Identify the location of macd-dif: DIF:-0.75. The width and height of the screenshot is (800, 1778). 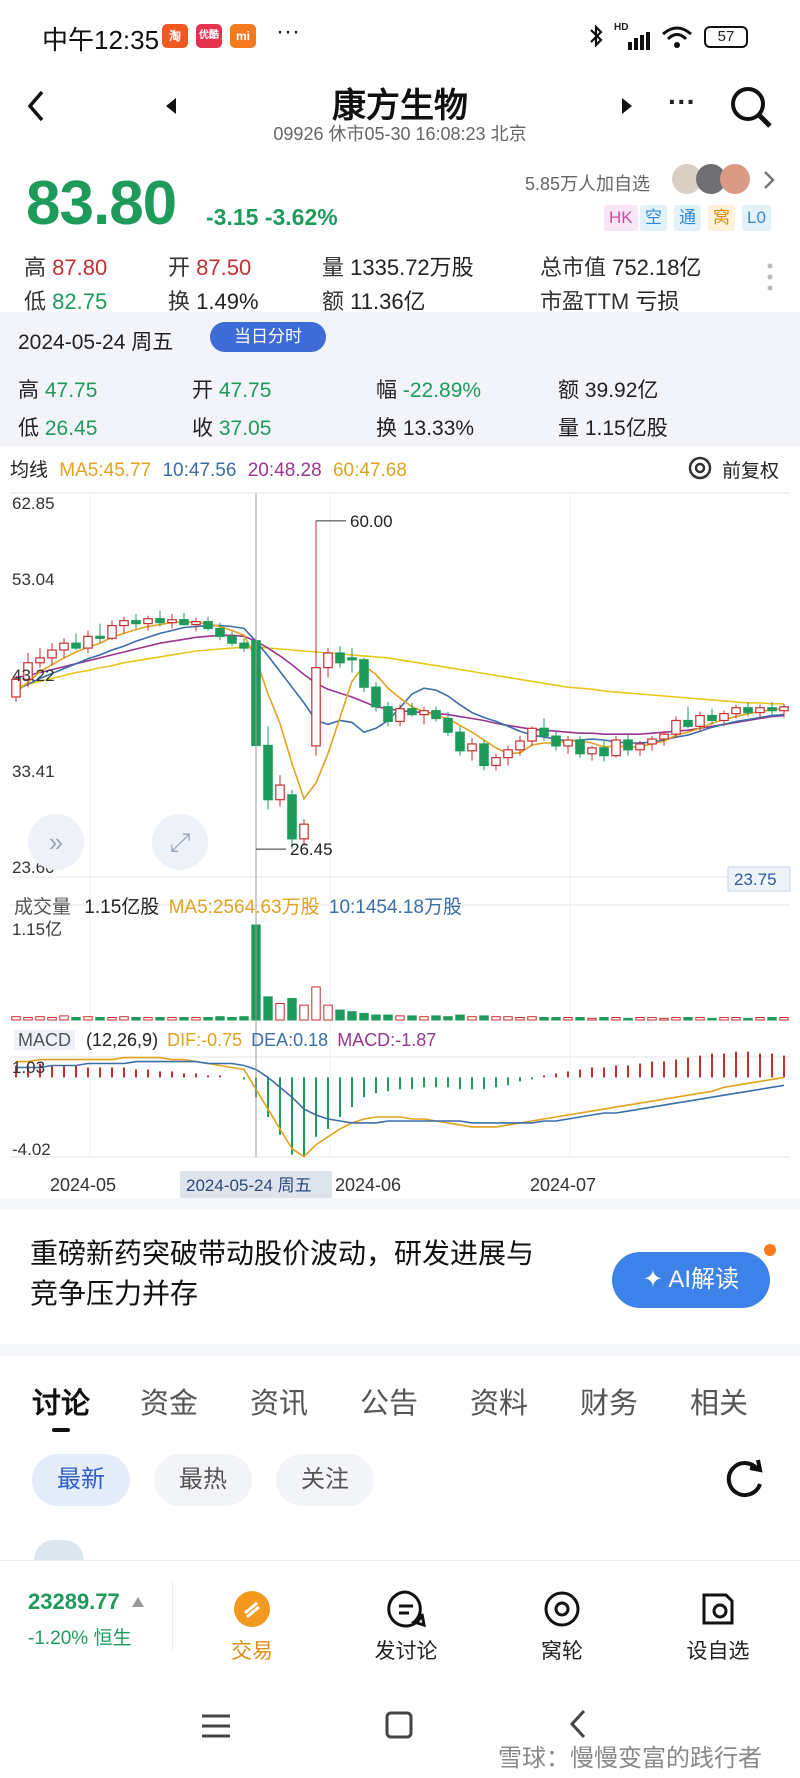
(205, 1040).